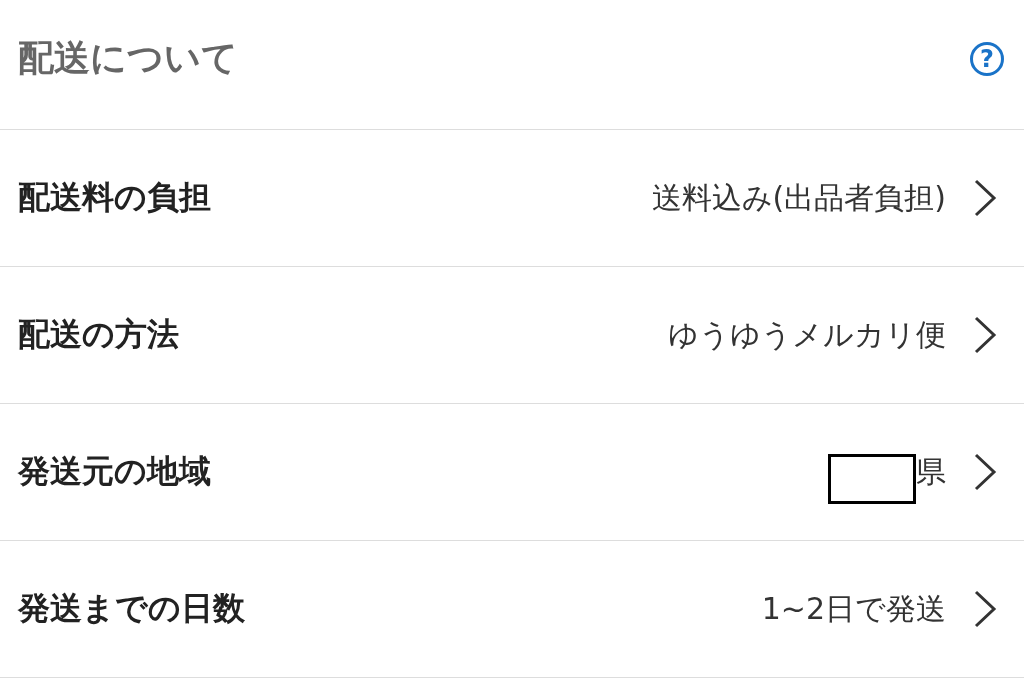  What do you see at coordinates (114, 471) in the screenshot?
I see `row-label: 発送元の地域` at bounding box center [114, 471].